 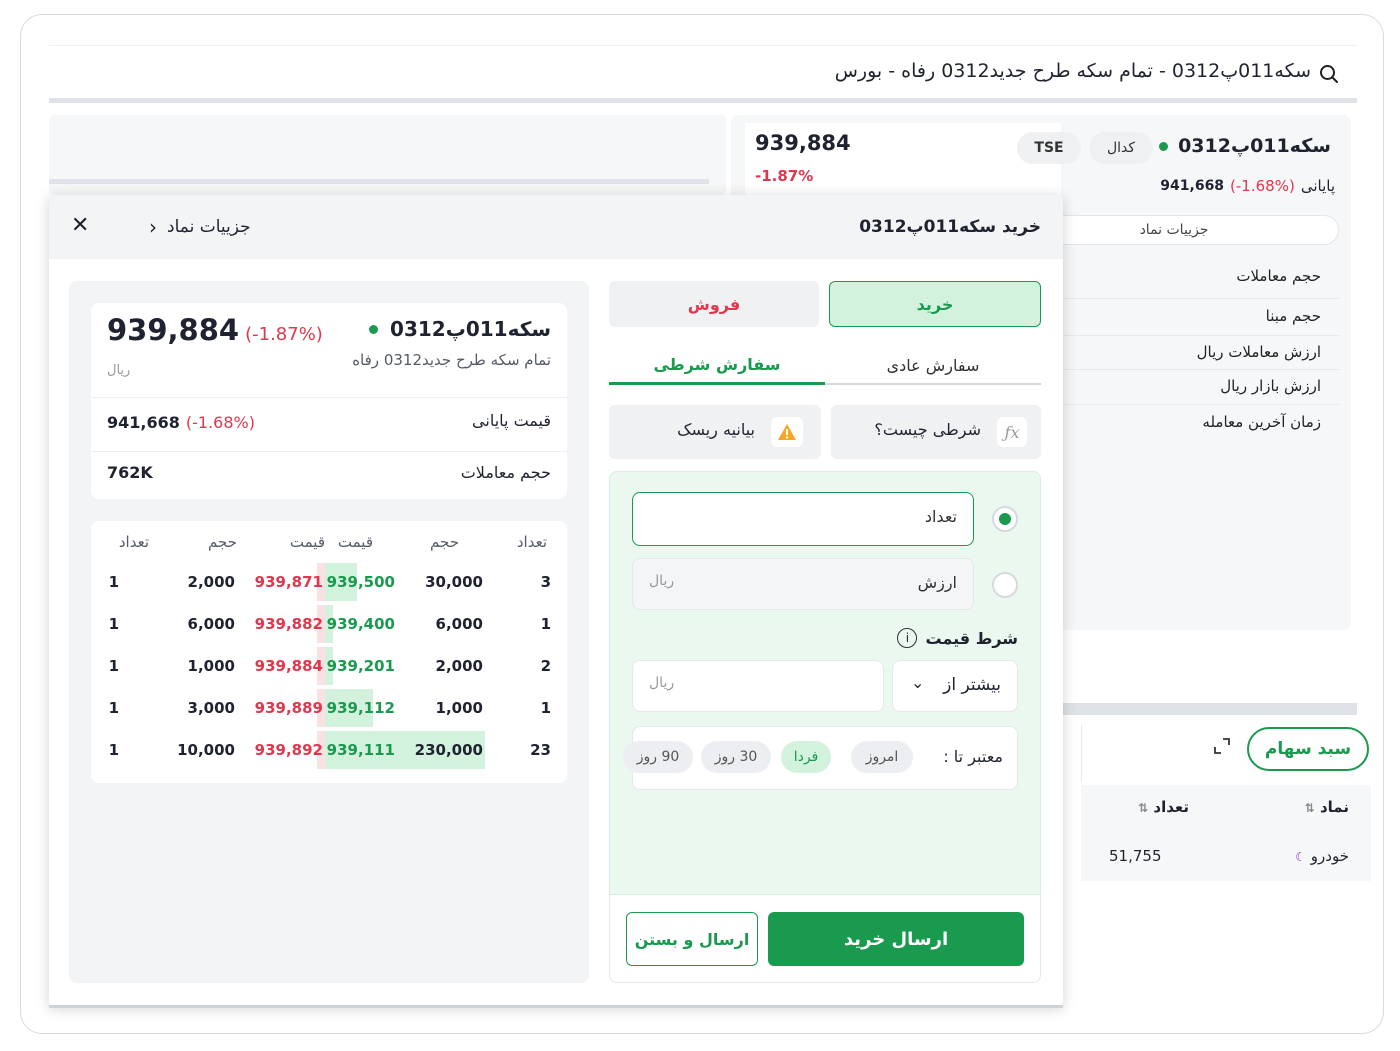 I want to click on volume-label: حجم معاملات, so click(x=505, y=472).